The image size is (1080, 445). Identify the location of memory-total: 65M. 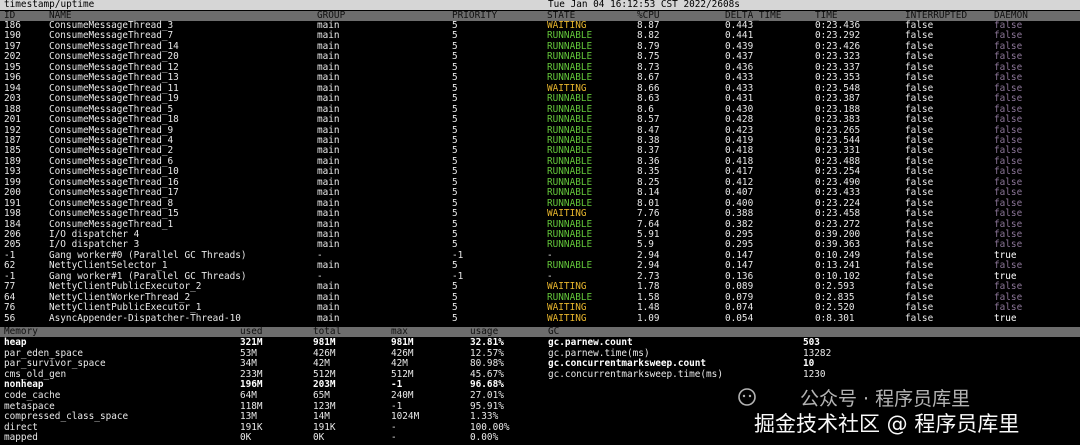
(321, 395).